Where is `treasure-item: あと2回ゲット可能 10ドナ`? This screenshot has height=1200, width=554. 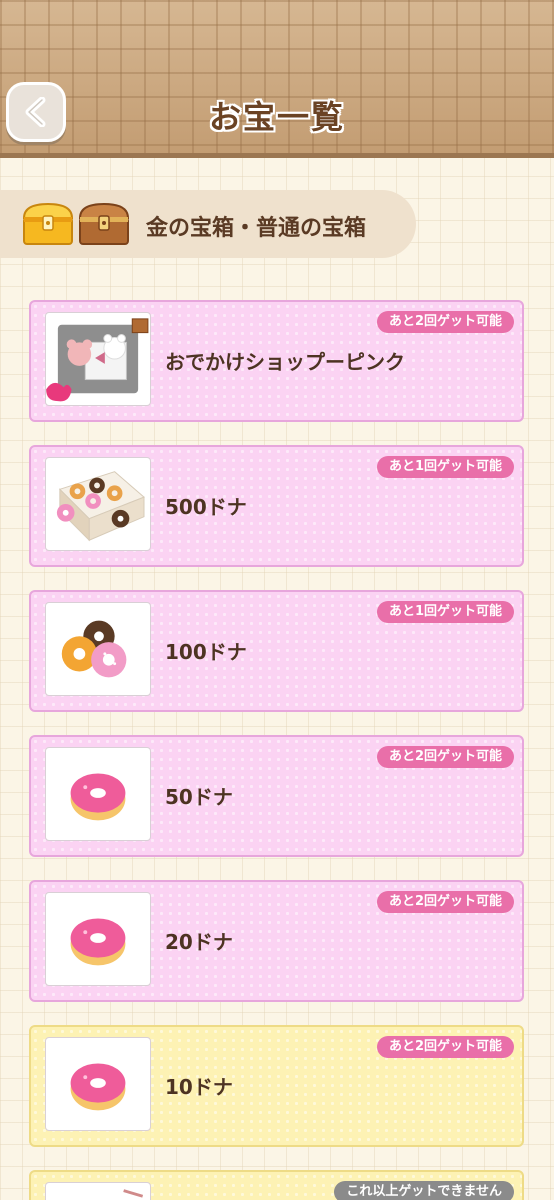 treasure-item: あと2回ゲット可能 10ドナ is located at coordinates (276, 1086).